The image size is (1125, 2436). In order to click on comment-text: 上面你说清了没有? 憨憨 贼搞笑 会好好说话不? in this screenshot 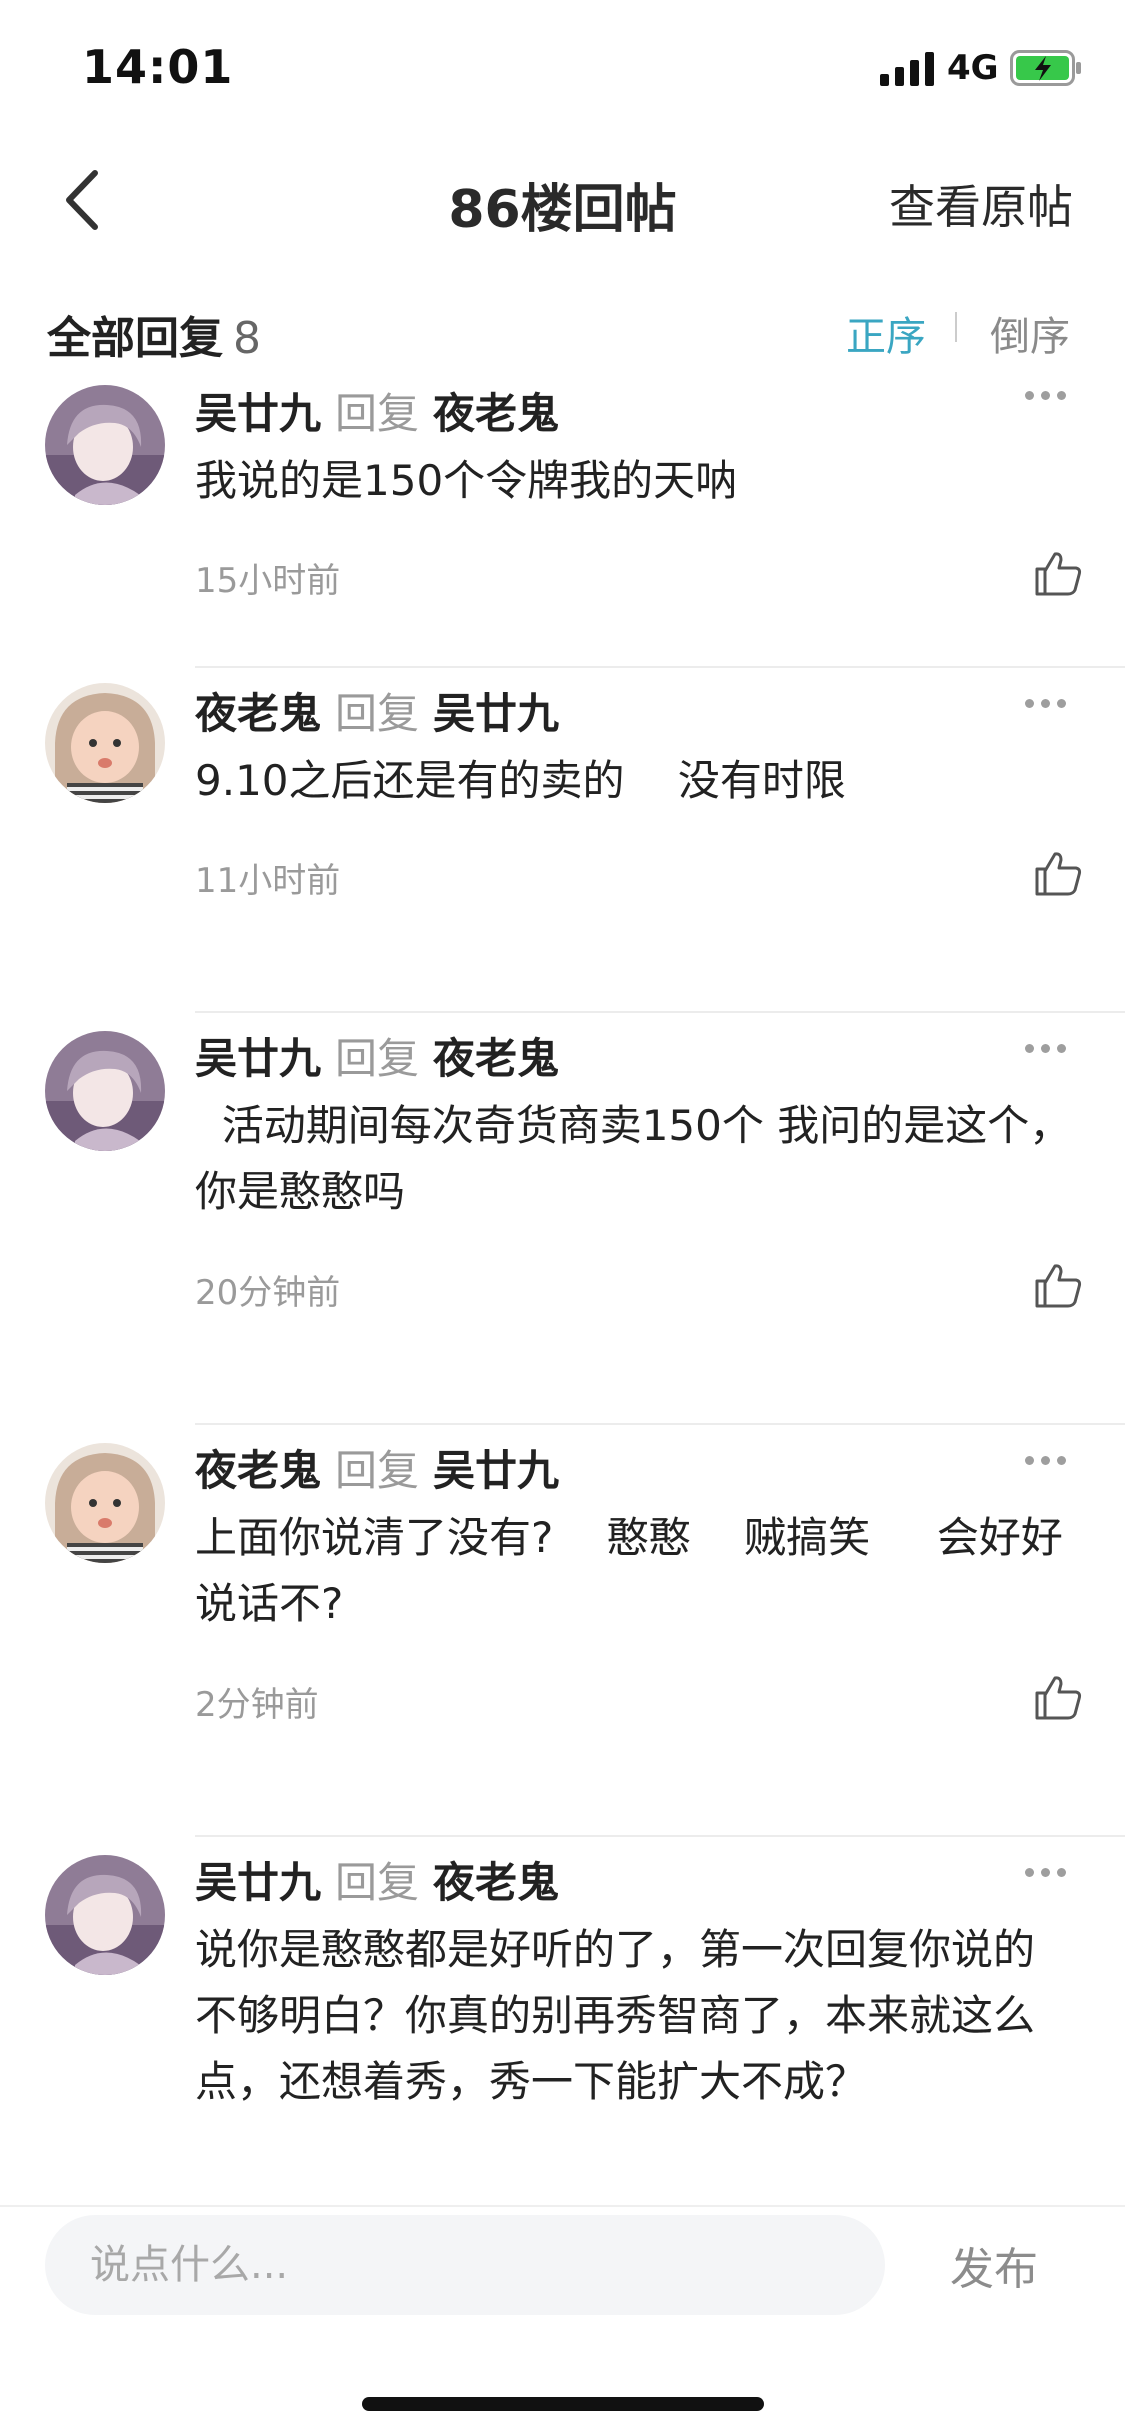, I will do `click(629, 1570)`.